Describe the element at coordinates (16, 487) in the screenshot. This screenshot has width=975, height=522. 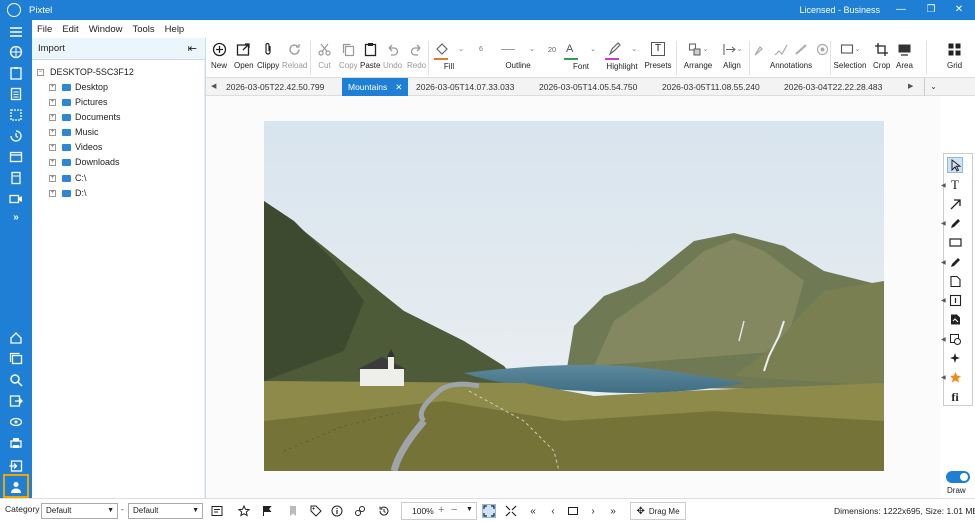
I see `account-icon` at that location.